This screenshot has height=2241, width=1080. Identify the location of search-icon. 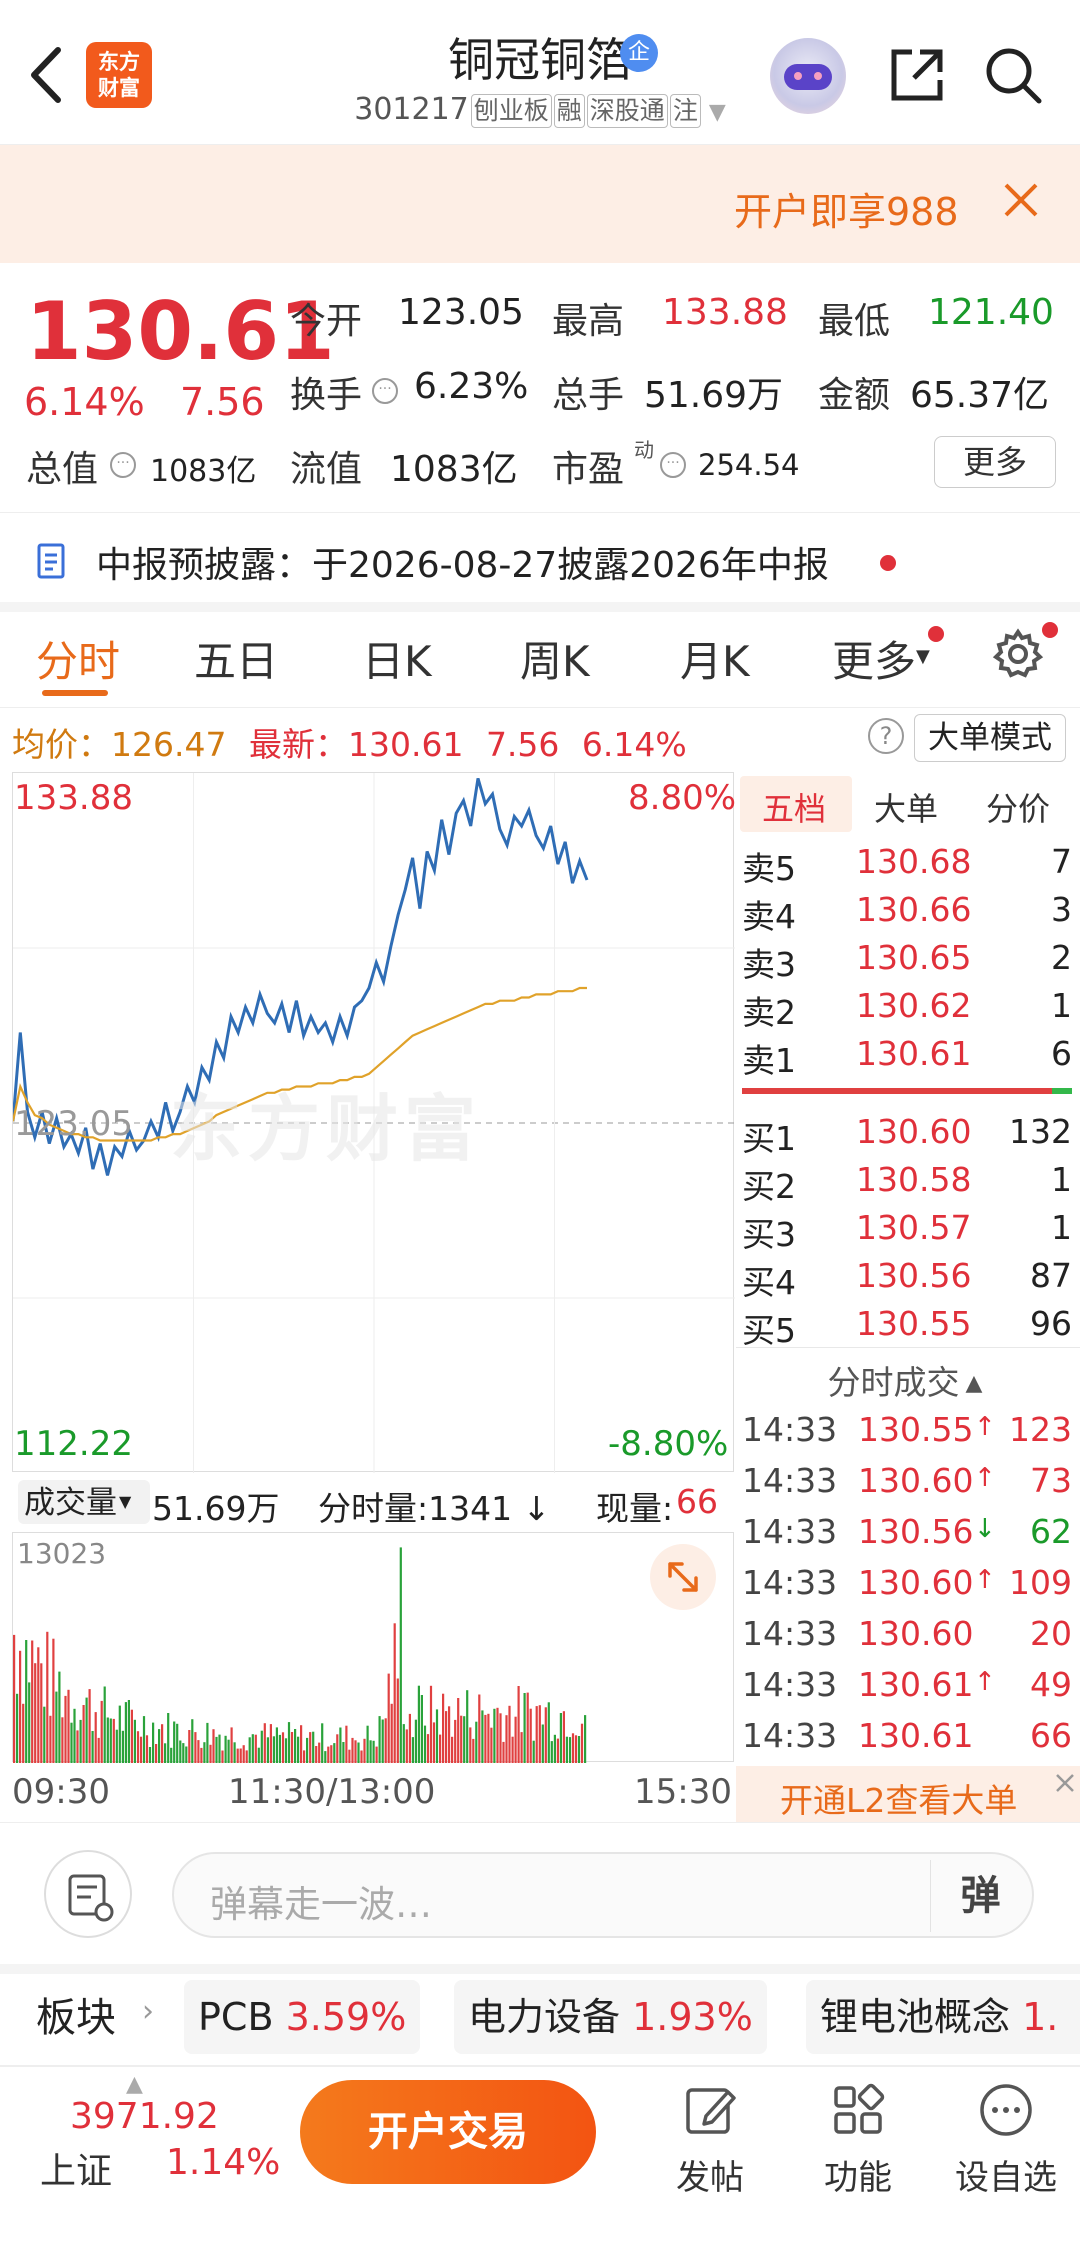
(1013, 75).